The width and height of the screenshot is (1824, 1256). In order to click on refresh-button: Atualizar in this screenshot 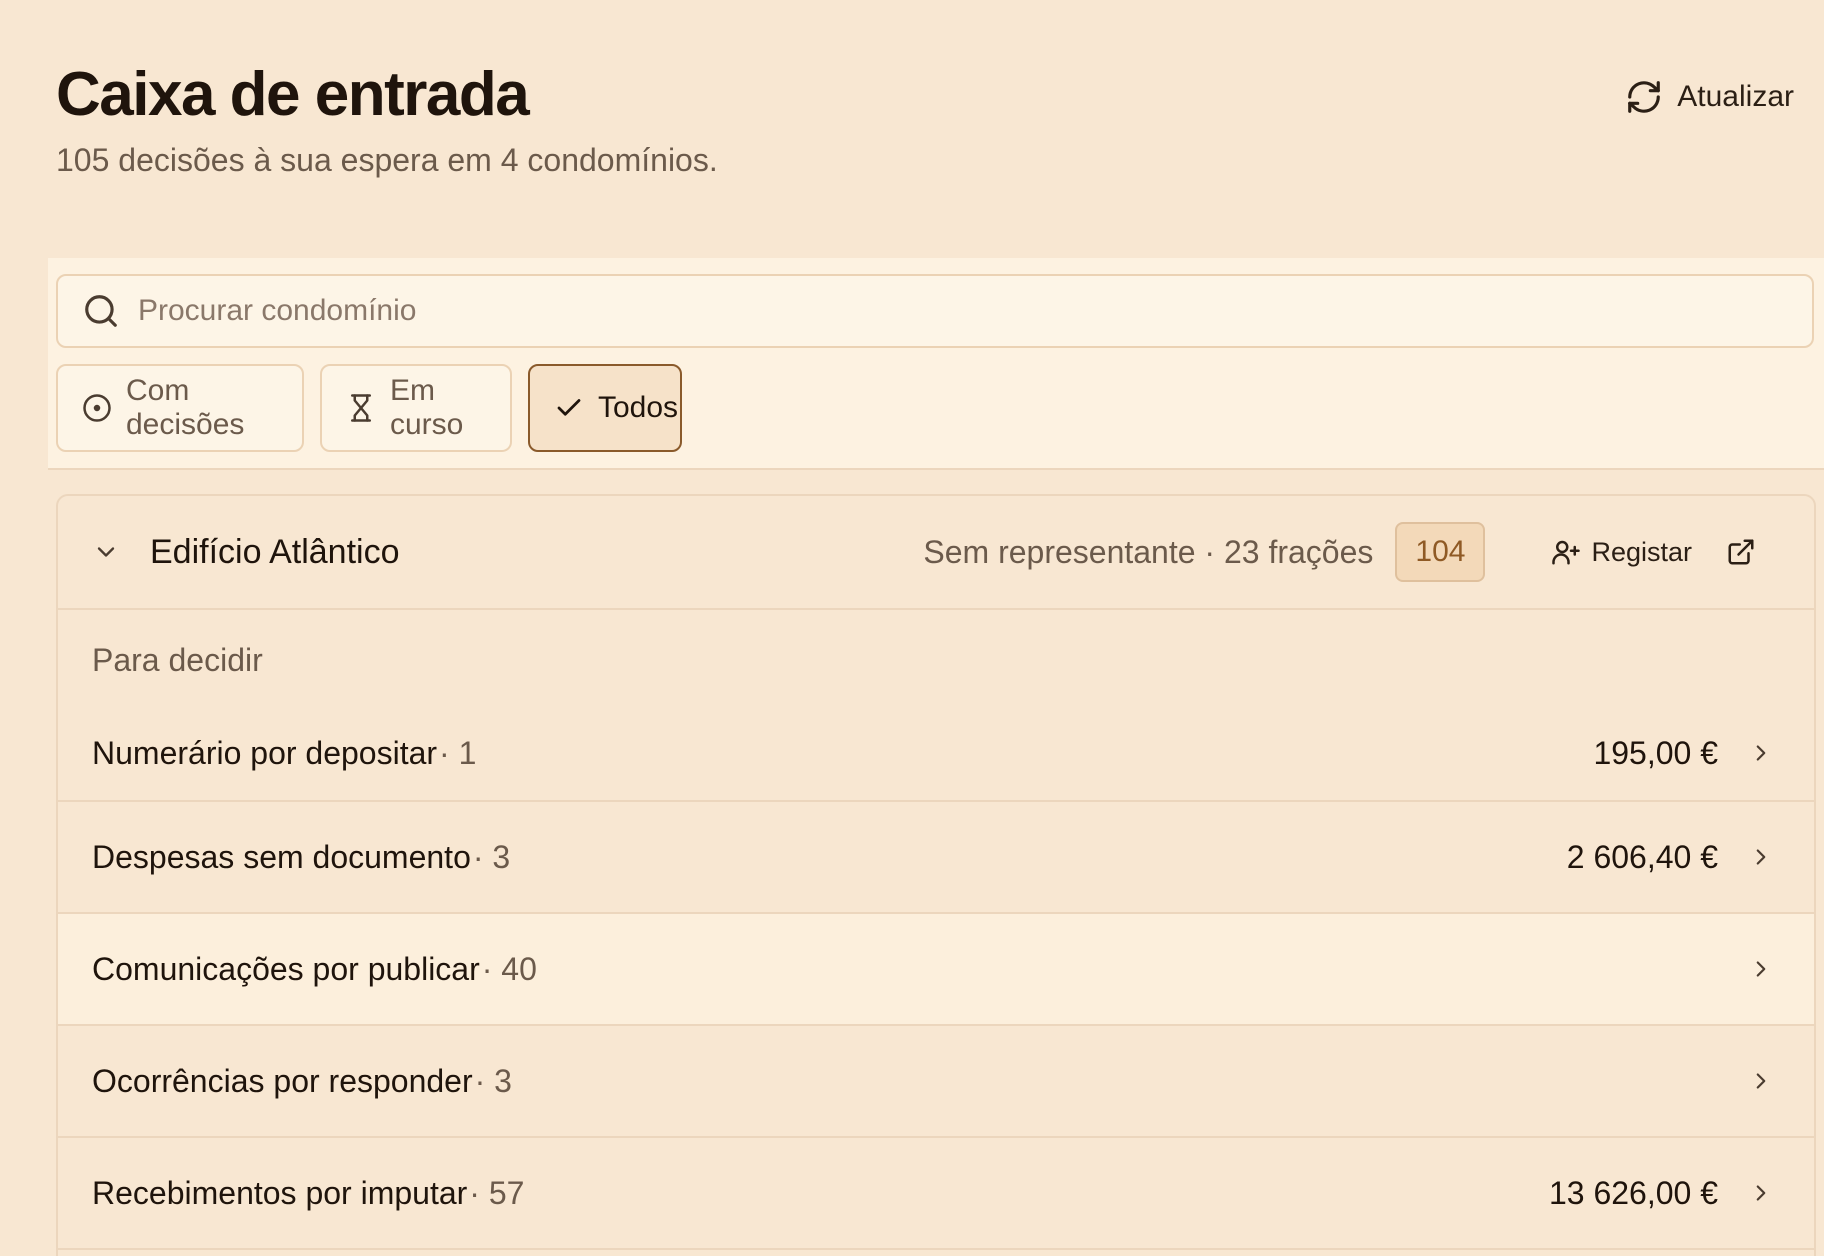, I will do `click(1709, 97)`.